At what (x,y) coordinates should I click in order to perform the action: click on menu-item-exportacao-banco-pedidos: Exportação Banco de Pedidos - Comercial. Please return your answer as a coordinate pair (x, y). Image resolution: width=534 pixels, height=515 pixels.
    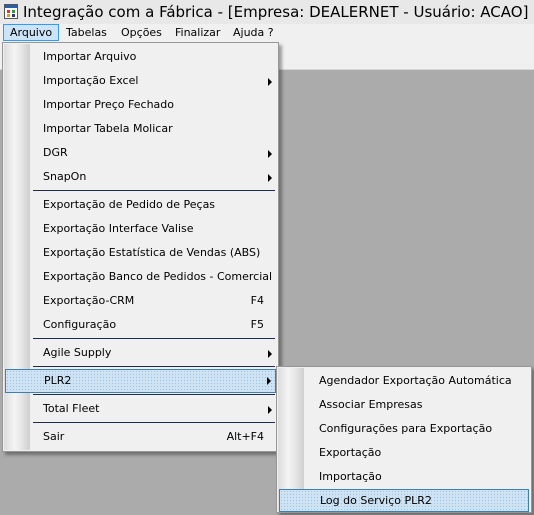
    Looking at the image, I should click on (140, 277).